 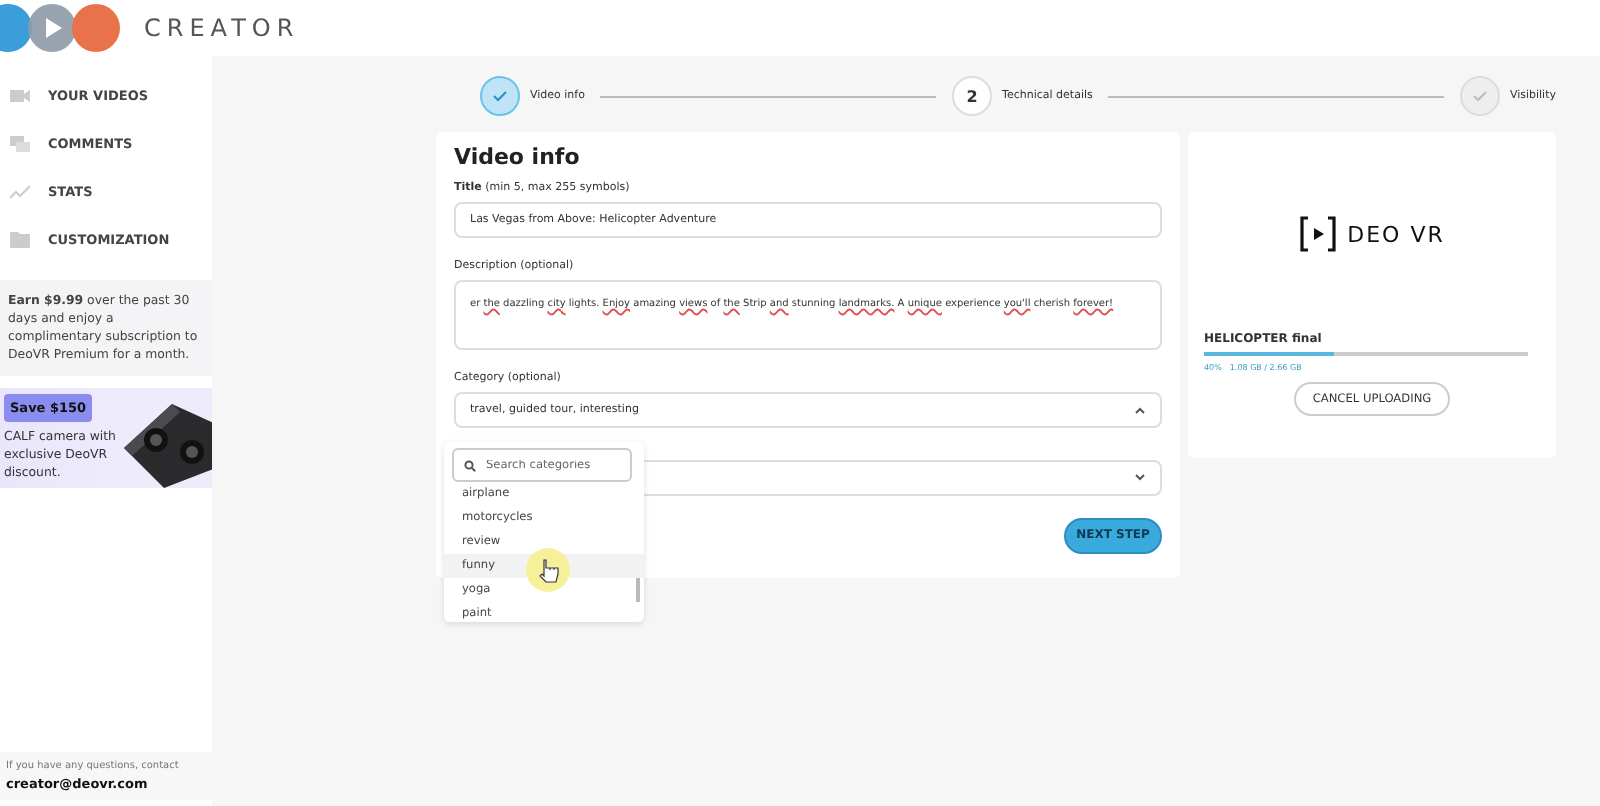 I want to click on scrollbar-icon, so click(x=638, y=590).